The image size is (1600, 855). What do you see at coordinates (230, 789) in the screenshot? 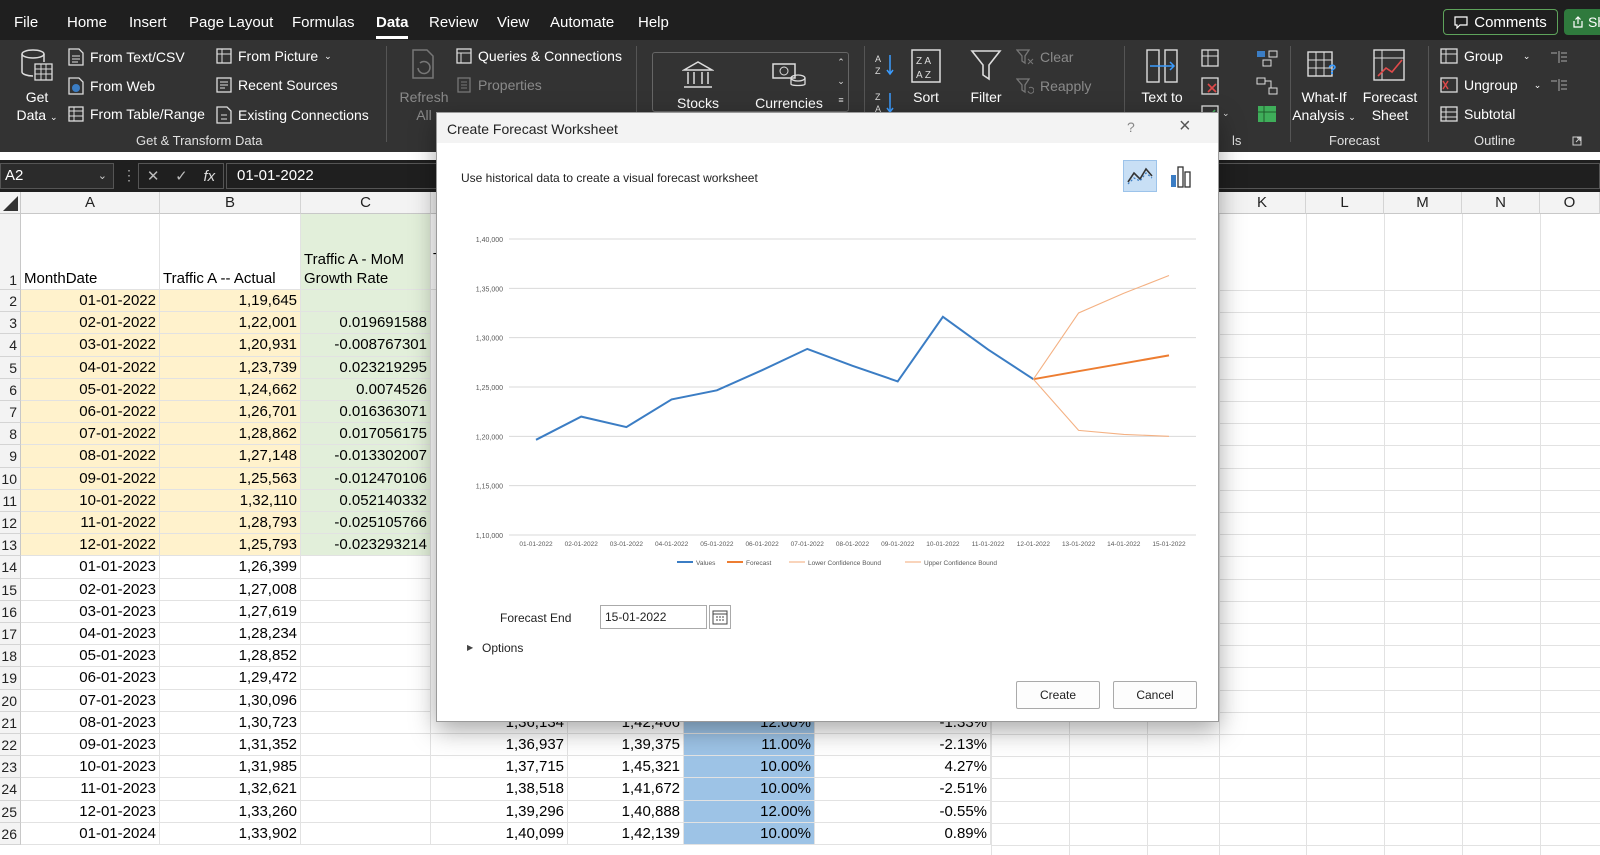
I see `traffic-actual-cell: 1,32,621` at bounding box center [230, 789].